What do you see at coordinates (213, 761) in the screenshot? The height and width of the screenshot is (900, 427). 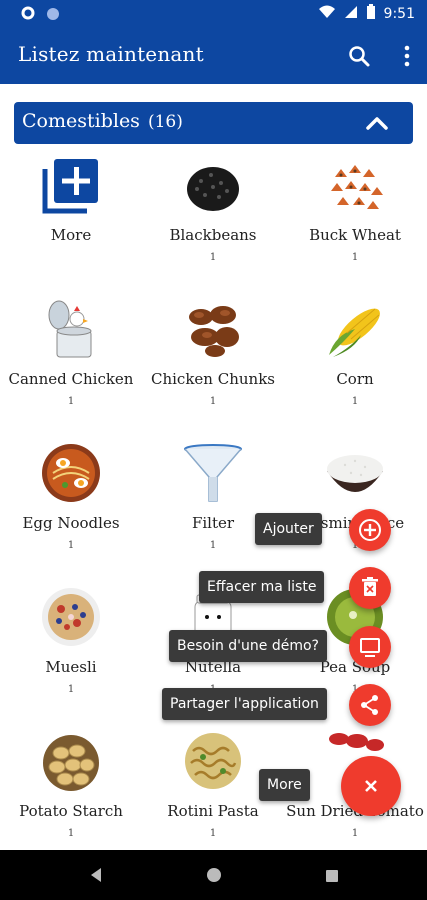 I see `rotini-pasta-image` at bounding box center [213, 761].